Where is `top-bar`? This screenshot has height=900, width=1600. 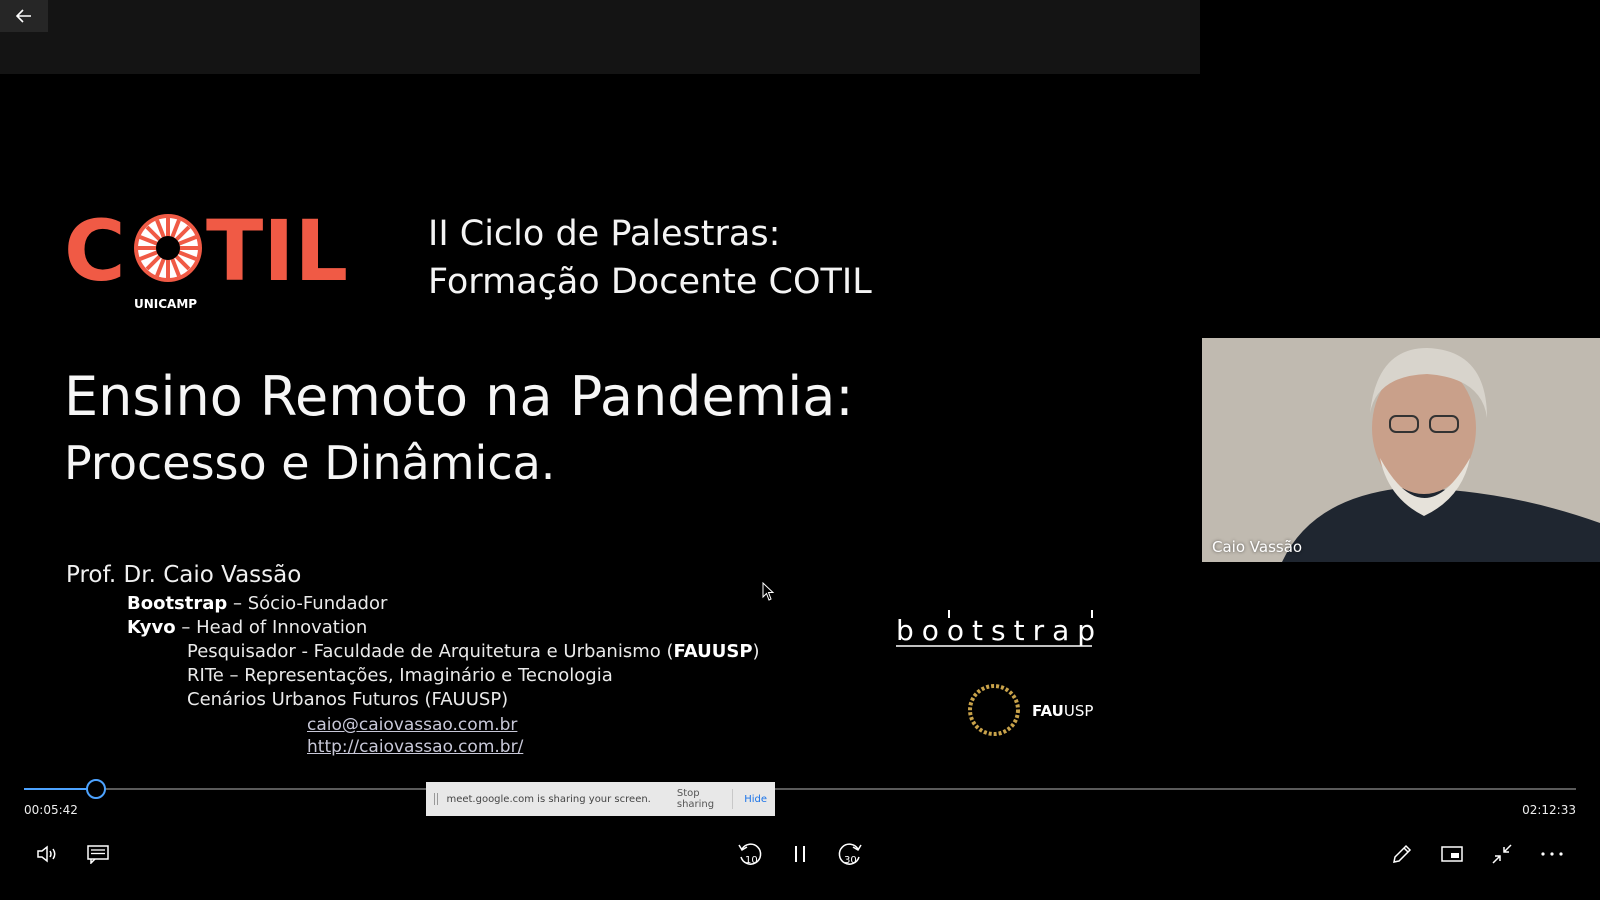 top-bar is located at coordinates (600, 37).